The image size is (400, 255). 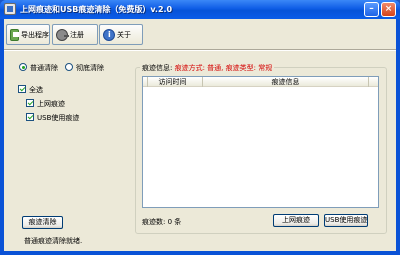 I want to click on clear-traces-button: 痕迹清除, so click(x=42, y=222).